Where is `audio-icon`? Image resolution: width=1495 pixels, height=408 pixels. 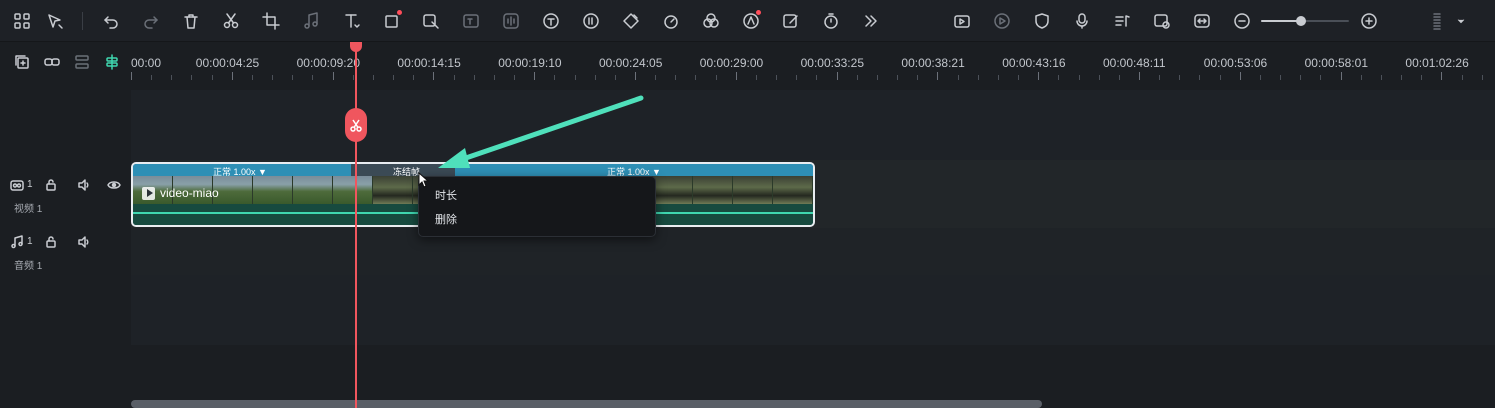 audio-icon is located at coordinates (311, 21).